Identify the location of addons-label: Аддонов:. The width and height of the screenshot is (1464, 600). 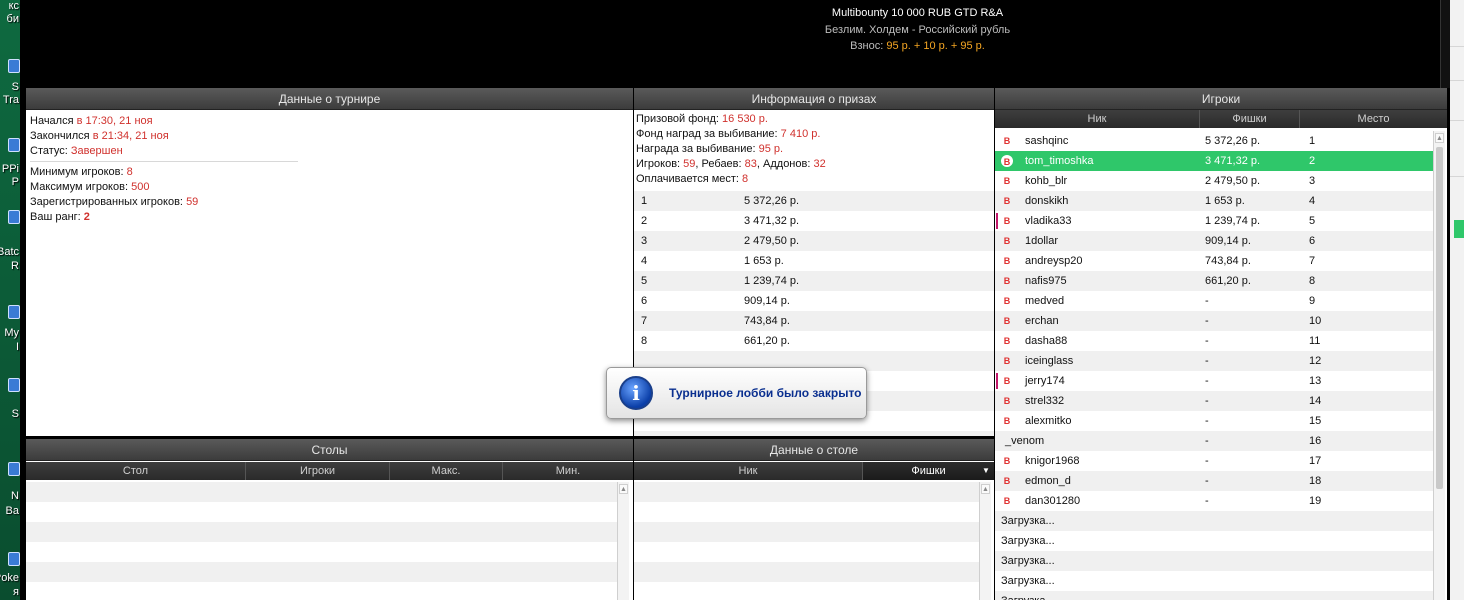
(787, 164).